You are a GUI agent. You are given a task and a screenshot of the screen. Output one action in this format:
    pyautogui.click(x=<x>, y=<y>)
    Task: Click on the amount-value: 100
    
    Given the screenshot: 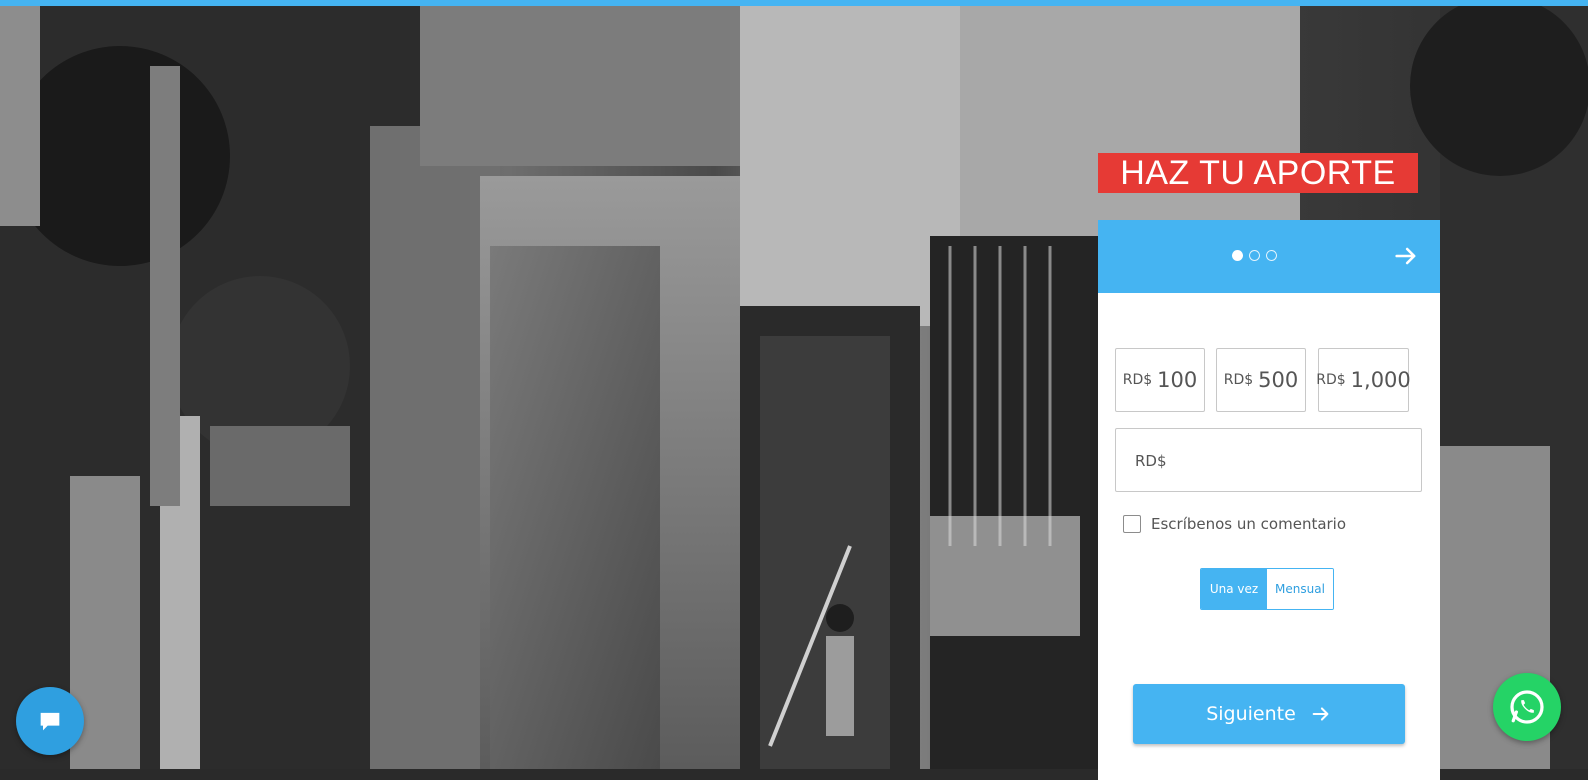 What is the action you would take?
    pyautogui.click(x=1177, y=380)
    